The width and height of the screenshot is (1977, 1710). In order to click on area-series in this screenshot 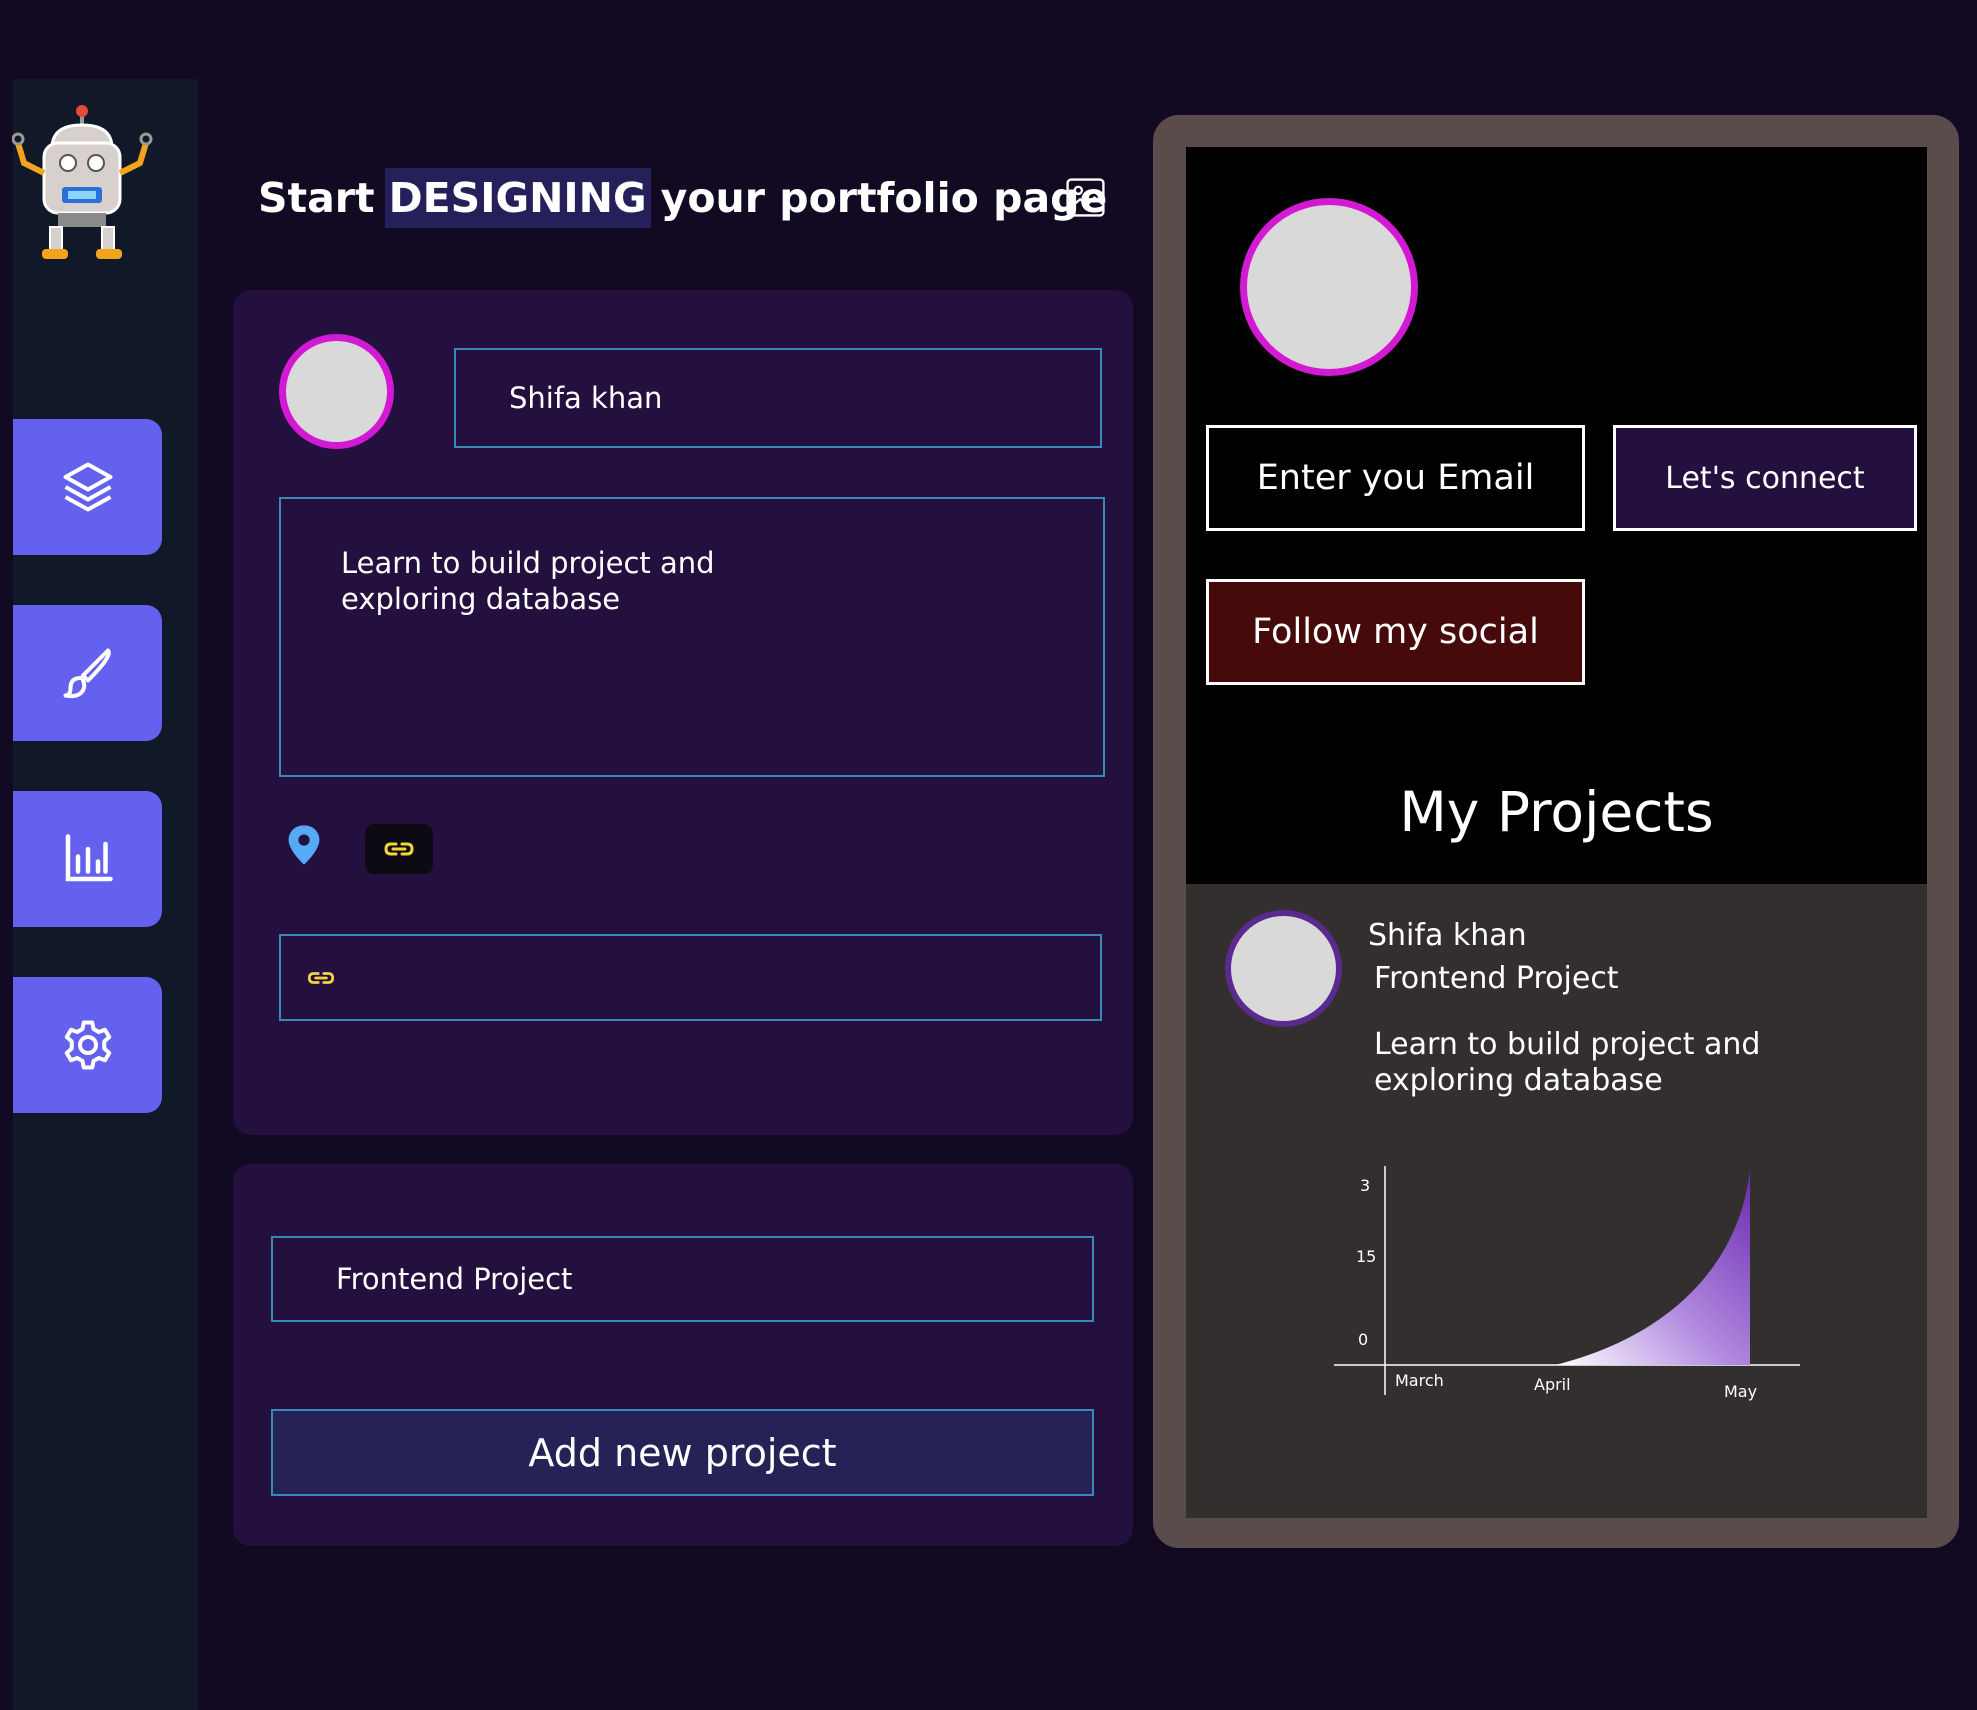, I will do `click(1652, 1267)`.